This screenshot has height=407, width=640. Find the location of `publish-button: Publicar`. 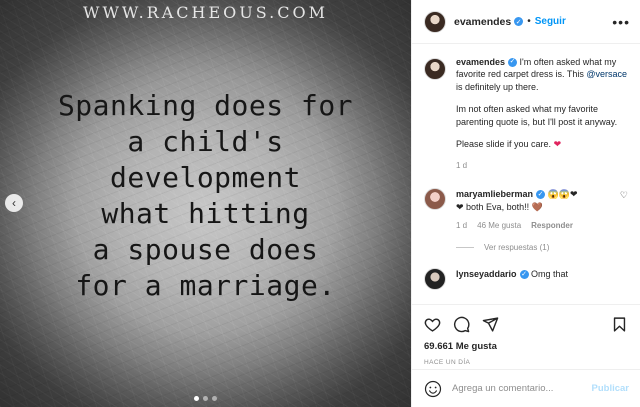

publish-button: Publicar is located at coordinates (611, 388).